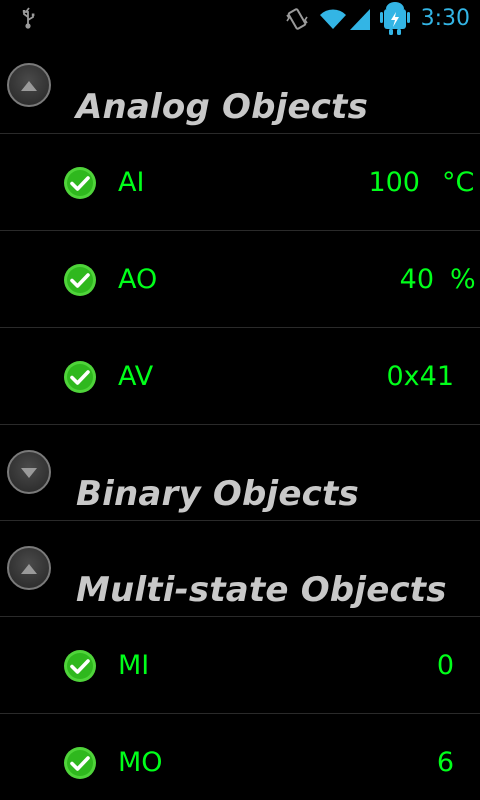  I want to click on battery-charging-icon, so click(395, 19).